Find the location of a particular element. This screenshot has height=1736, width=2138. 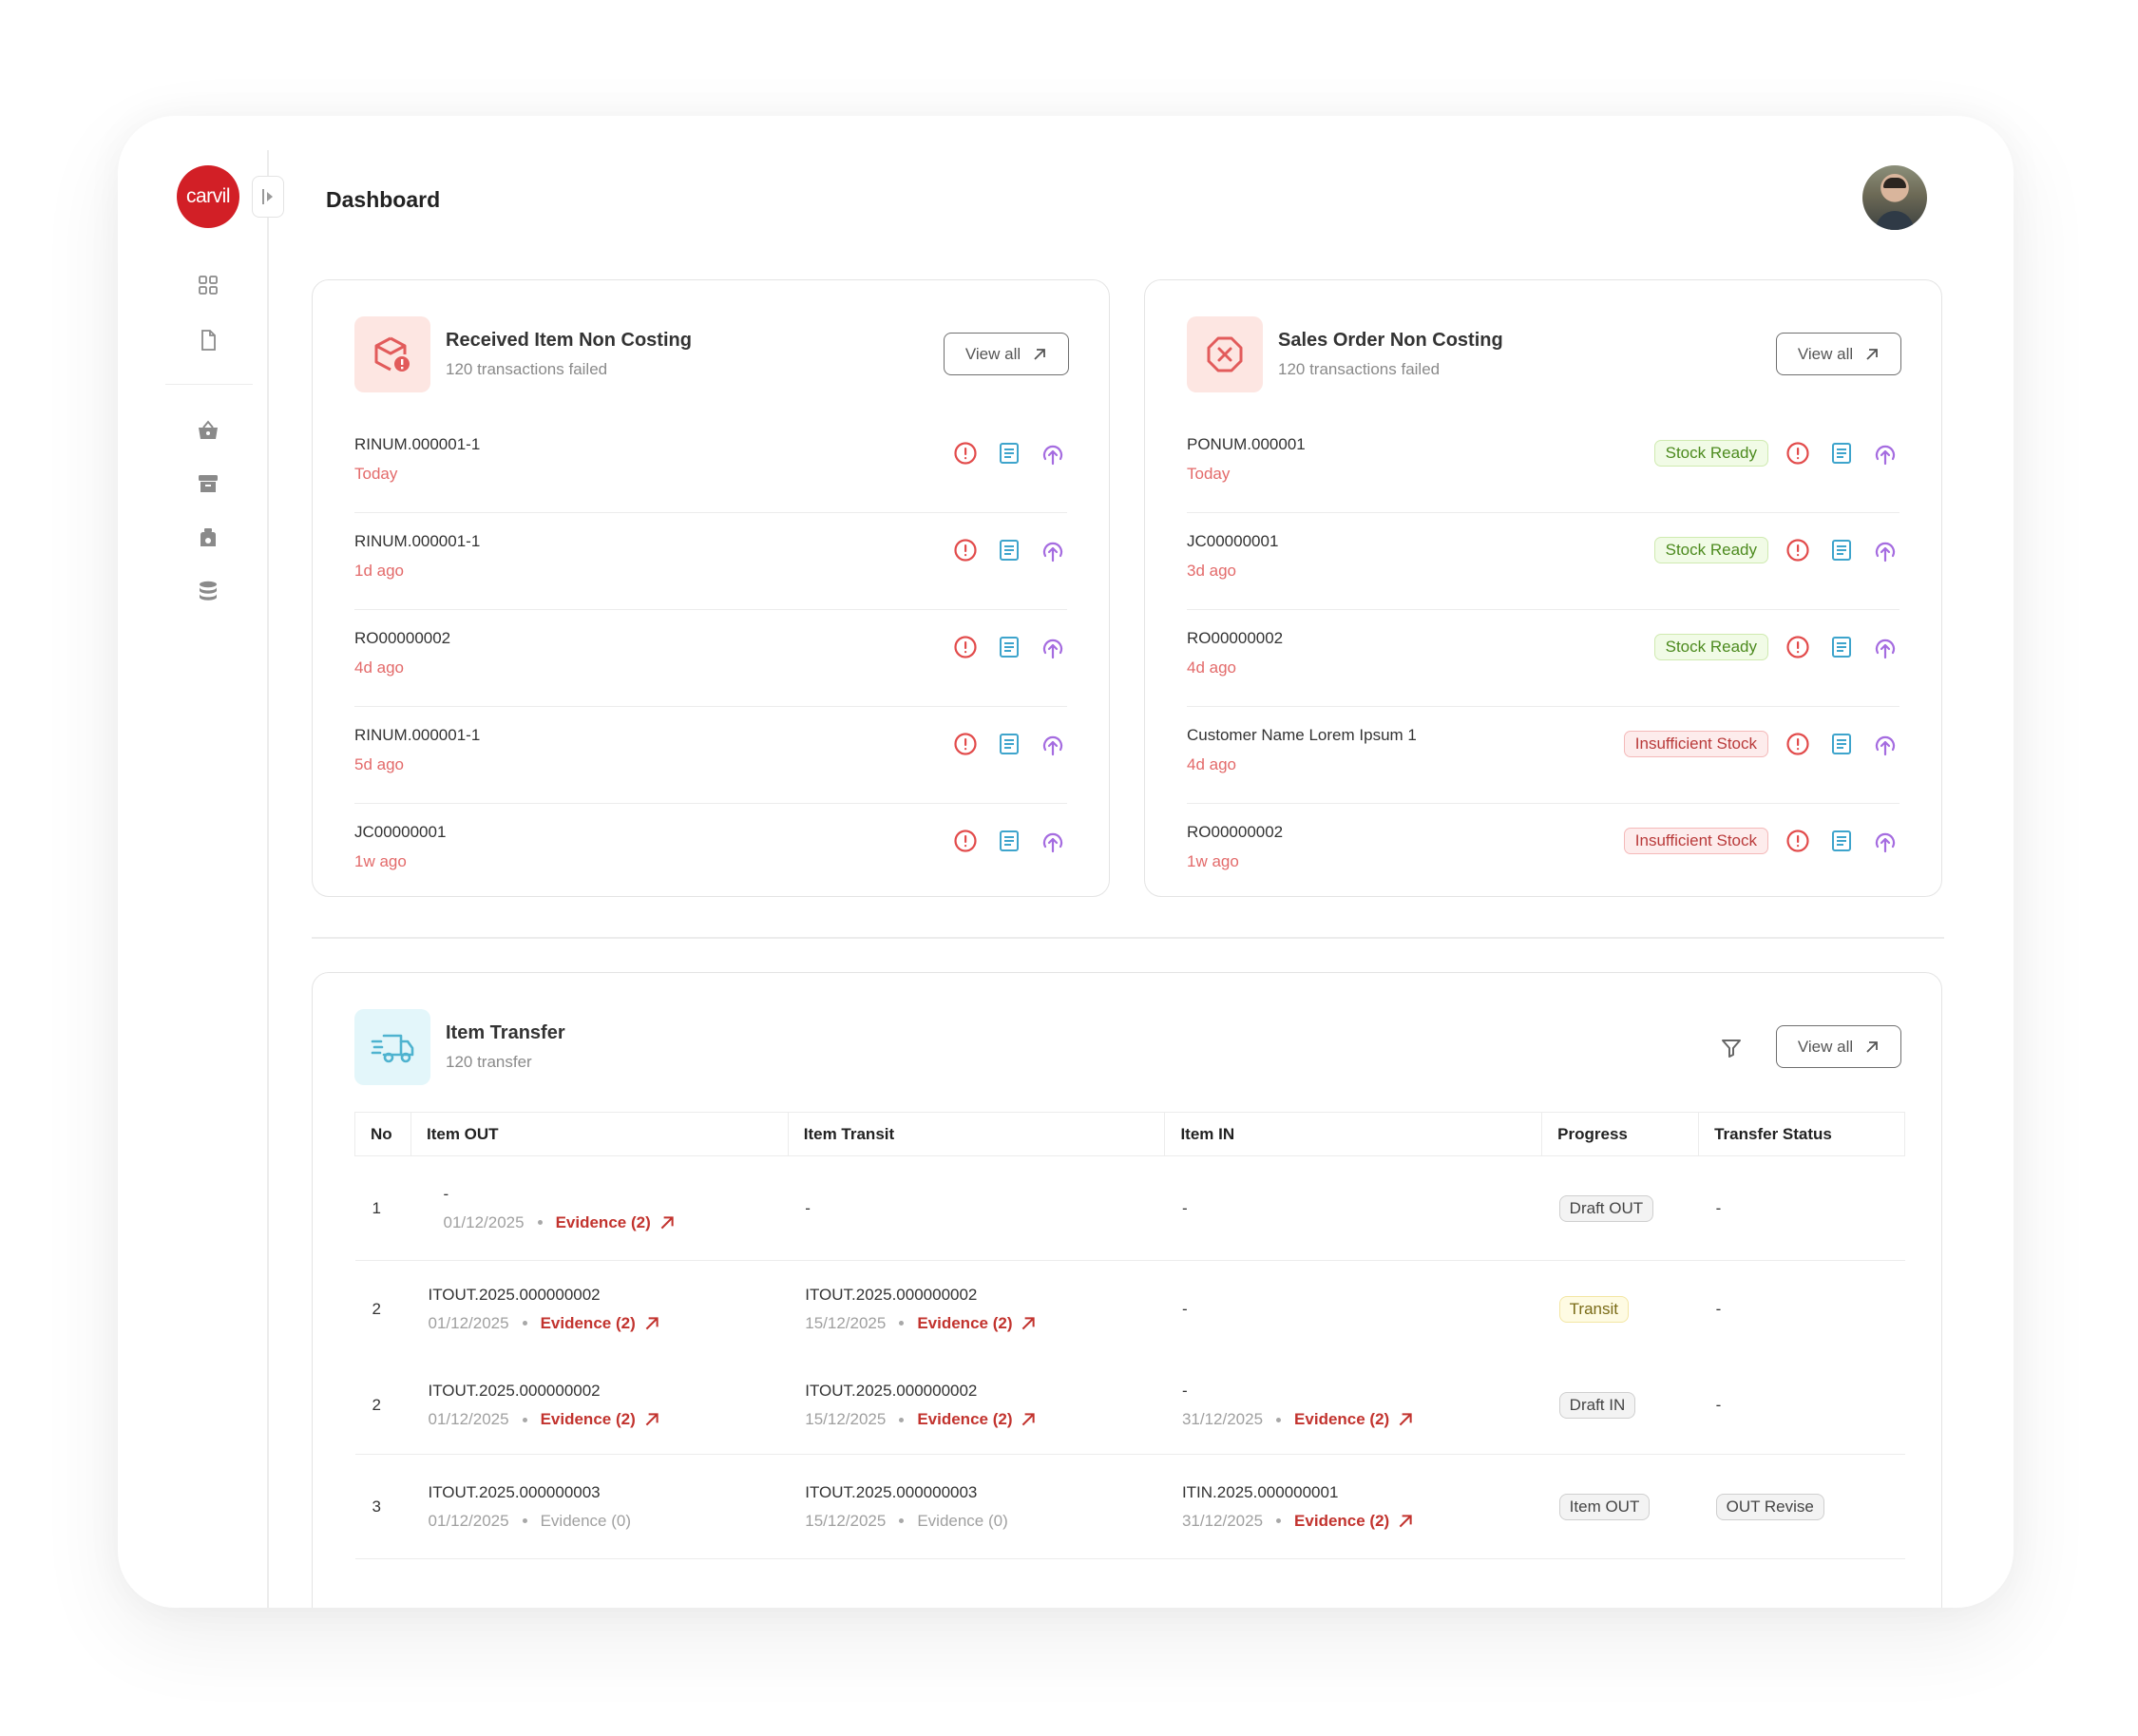

item-transit-code: ITOUT.2025.000000003 is located at coordinates (891, 1492).